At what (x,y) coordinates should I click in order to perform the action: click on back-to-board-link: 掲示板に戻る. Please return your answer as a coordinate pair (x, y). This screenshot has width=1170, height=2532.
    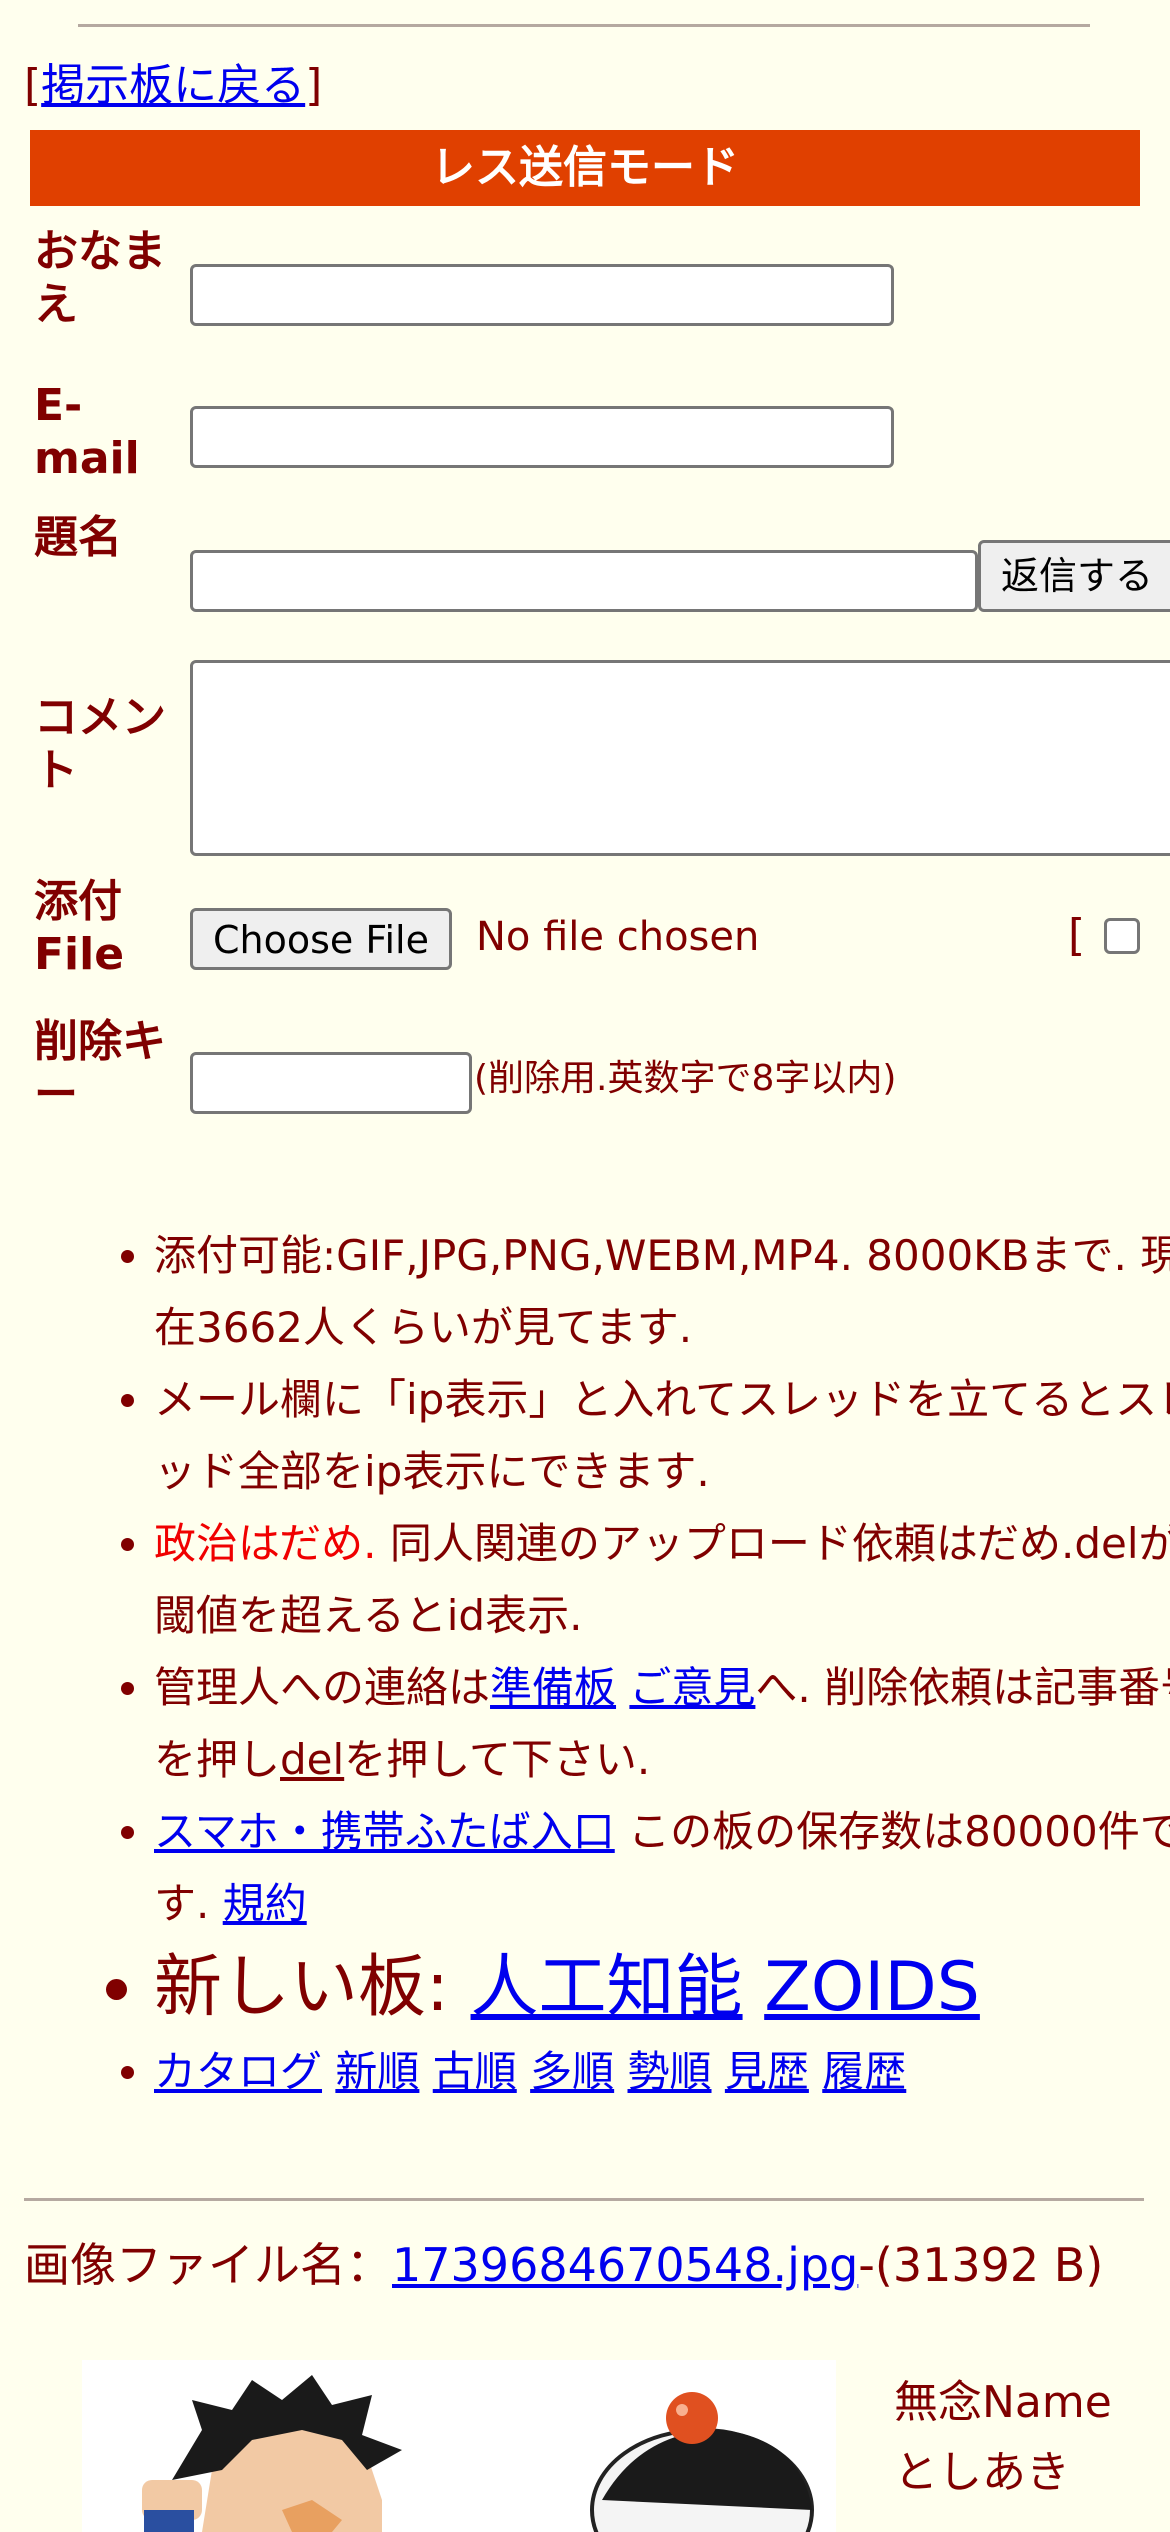
    Looking at the image, I should click on (173, 85).